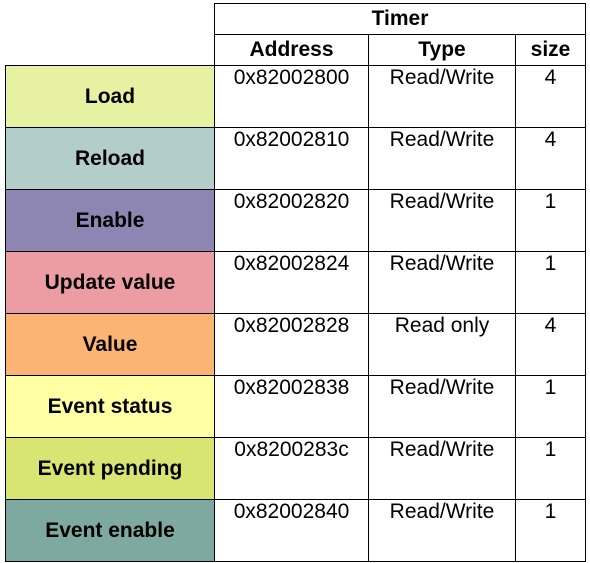 This screenshot has width=590, height=563. I want to click on register-name: Enable, so click(110, 220).